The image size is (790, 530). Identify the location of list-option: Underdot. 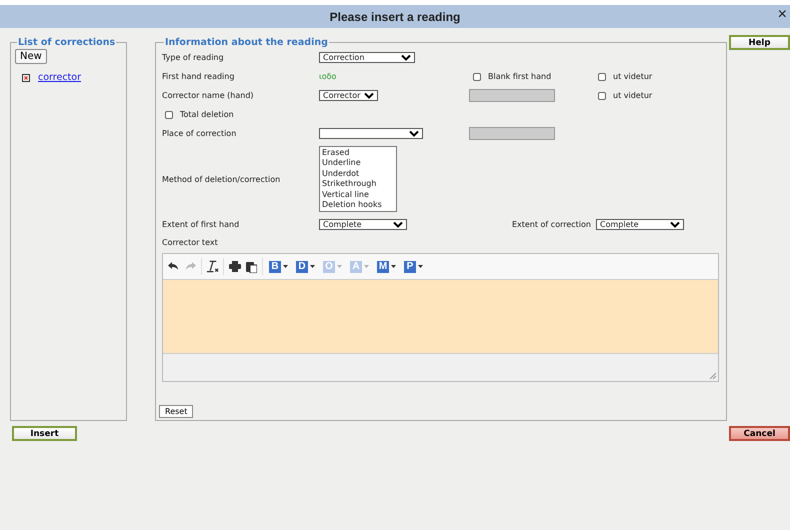
(358, 174).